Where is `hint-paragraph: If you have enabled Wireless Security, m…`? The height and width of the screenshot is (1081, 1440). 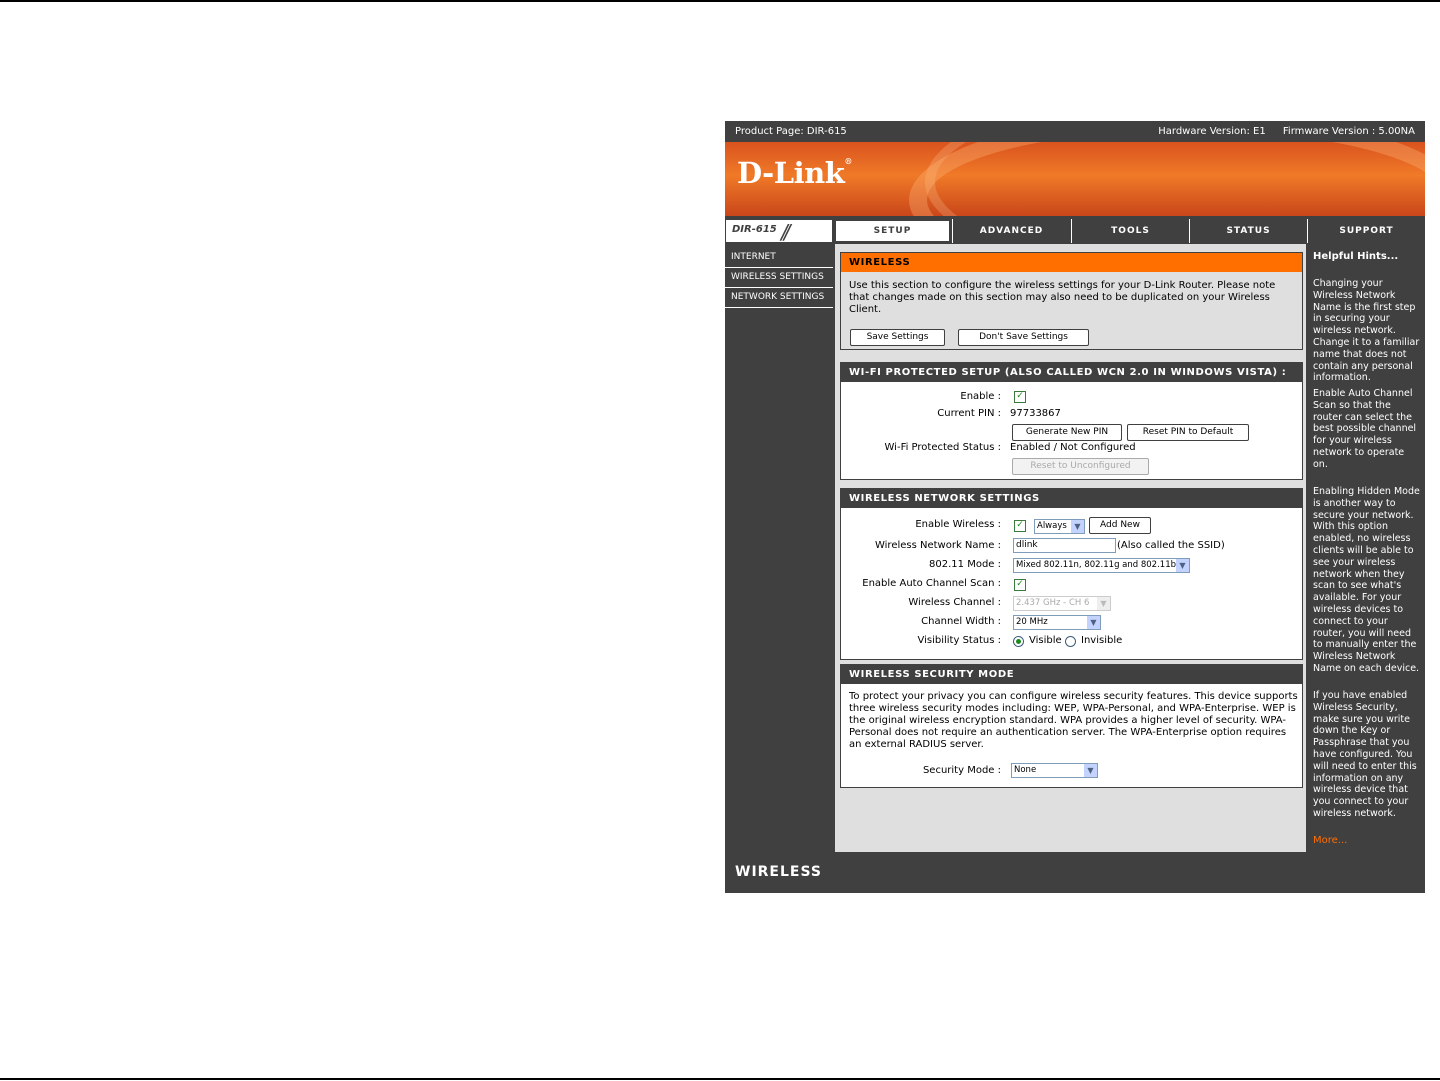 hint-paragraph: If you have enabled Wireless Security, m… is located at coordinates (1365, 754).